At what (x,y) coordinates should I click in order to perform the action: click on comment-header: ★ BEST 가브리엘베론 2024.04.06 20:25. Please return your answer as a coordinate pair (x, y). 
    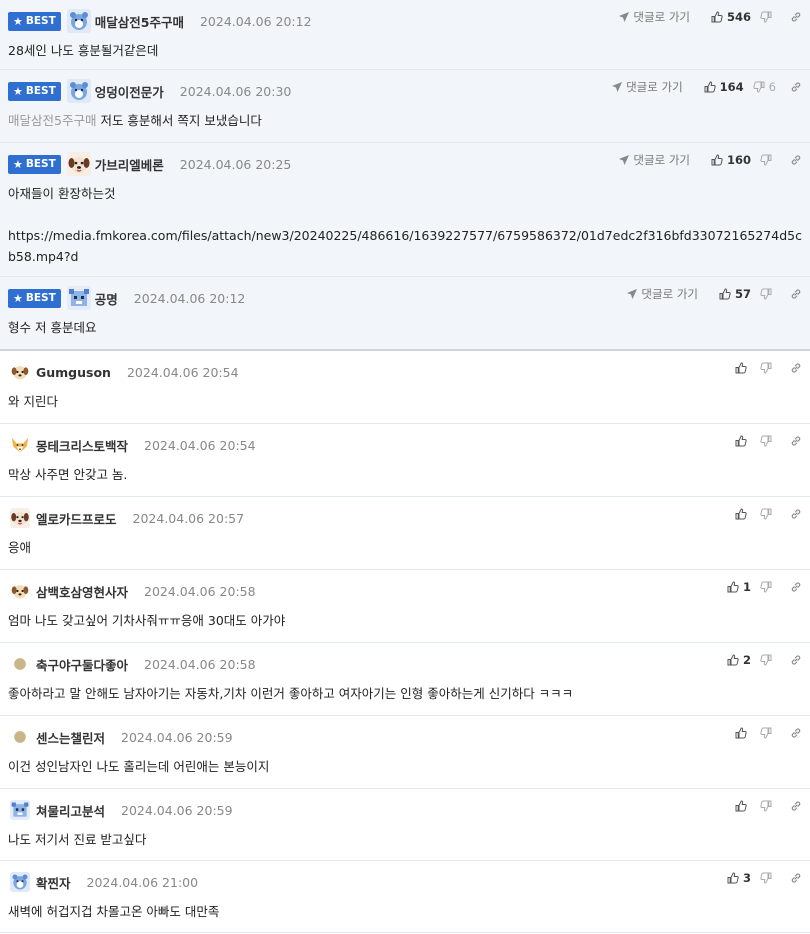
    Looking at the image, I should click on (149, 164).